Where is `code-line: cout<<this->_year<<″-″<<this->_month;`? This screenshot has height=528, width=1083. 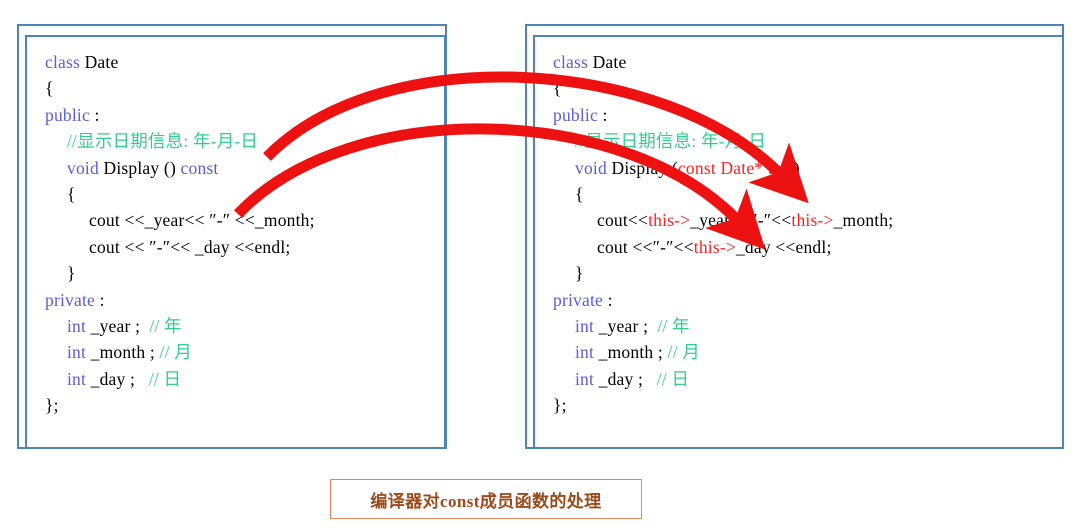 code-line: cout<<this->_year<<″-″<<this->_month; is located at coordinates (805, 220).